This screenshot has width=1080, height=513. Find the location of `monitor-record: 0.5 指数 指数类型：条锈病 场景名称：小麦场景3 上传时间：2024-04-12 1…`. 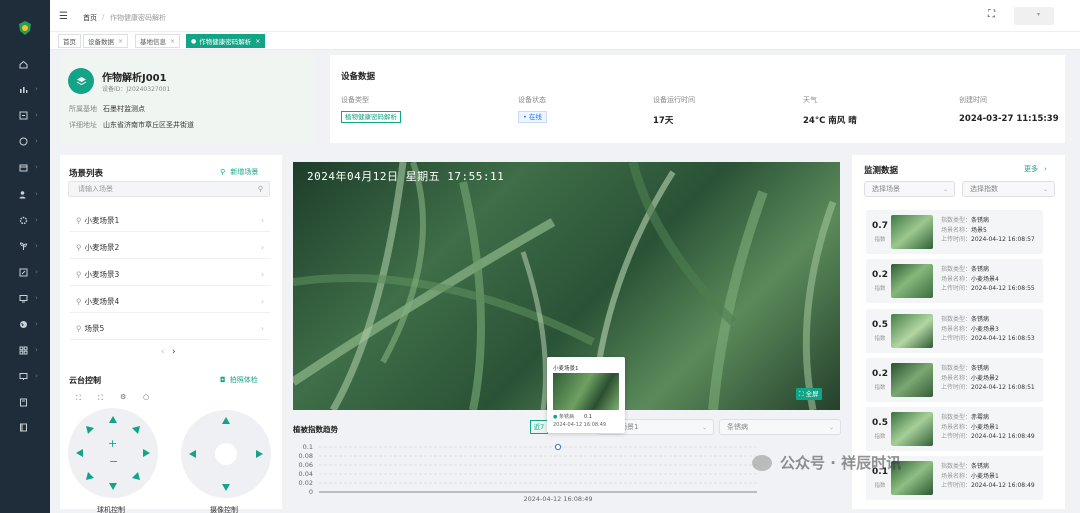

monitor-record: 0.5 指数 指数类型：条锈病 场景名称：小麦场景3 上传时间：2024-04-12 1… is located at coordinates (954, 331).